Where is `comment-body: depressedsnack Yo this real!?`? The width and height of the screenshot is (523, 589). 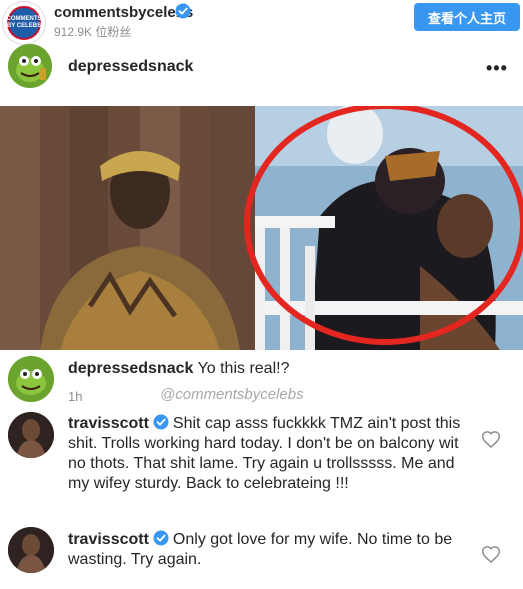 comment-body: depressedsnack Yo this real!? is located at coordinates (178, 369).